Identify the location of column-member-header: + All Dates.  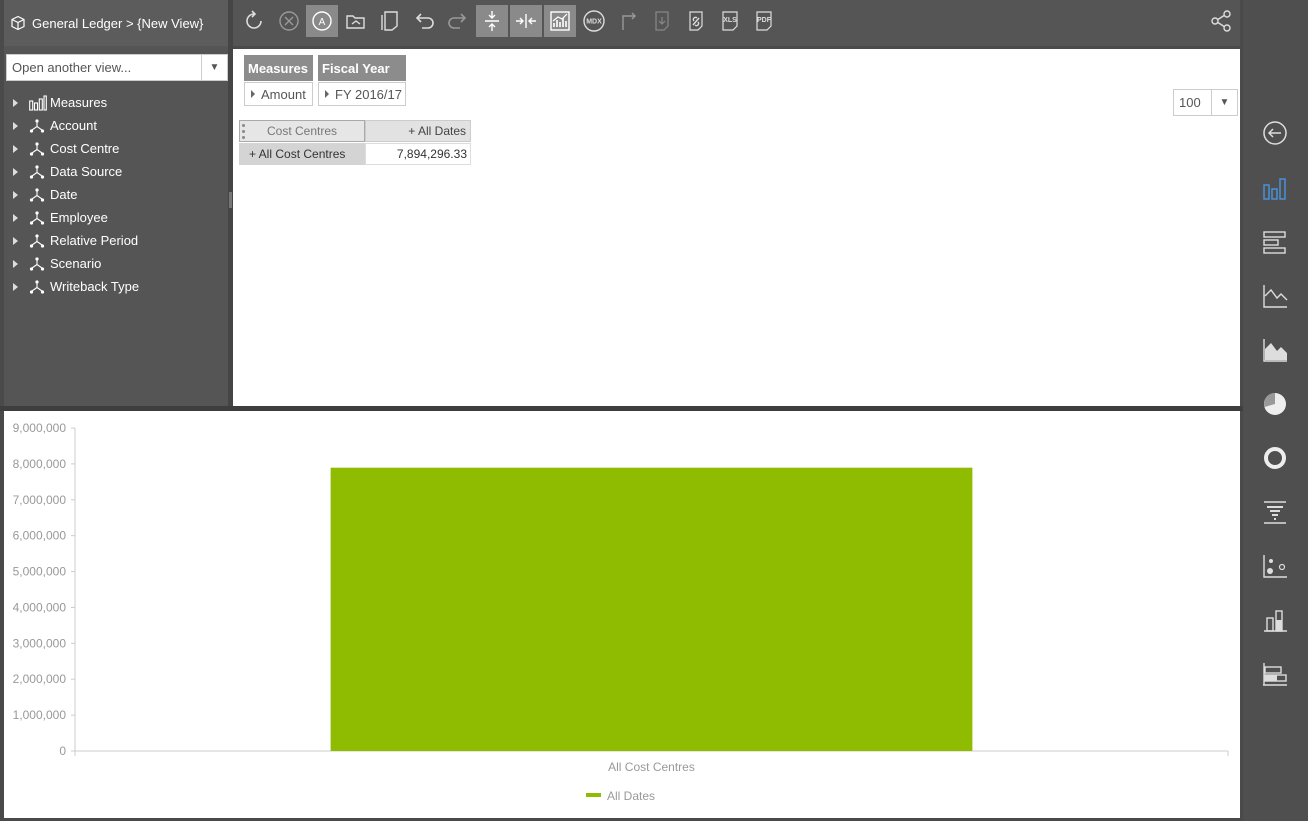
(418, 131).